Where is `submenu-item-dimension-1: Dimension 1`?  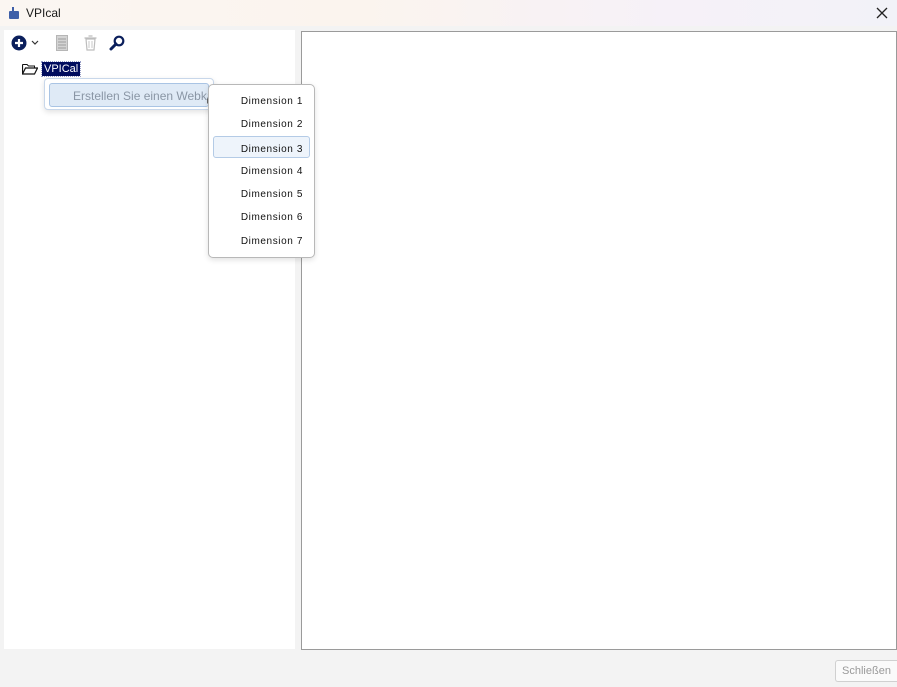 submenu-item-dimension-1: Dimension 1 is located at coordinates (261, 102).